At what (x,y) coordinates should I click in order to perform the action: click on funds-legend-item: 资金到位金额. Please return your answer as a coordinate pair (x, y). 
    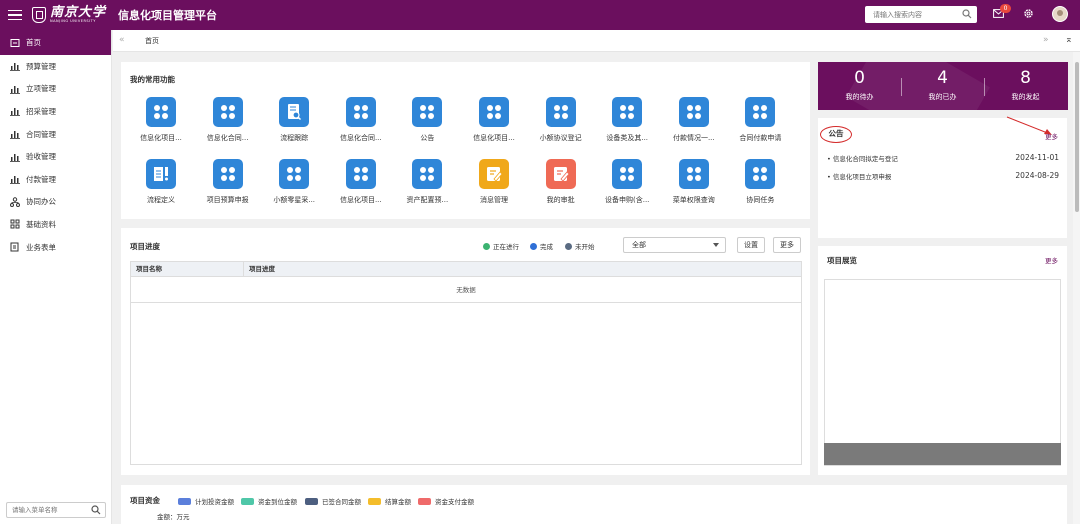
    Looking at the image, I should click on (269, 501).